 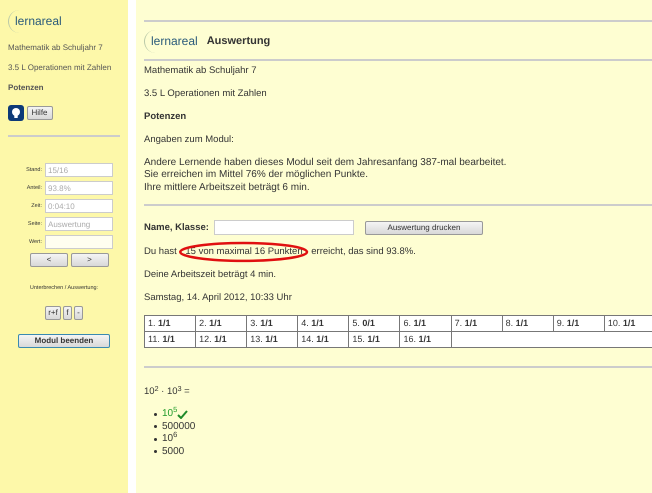 What do you see at coordinates (221, 339) in the screenshot?
I see `table-cell: 12. 1/1` at bounding box center [221, 339].